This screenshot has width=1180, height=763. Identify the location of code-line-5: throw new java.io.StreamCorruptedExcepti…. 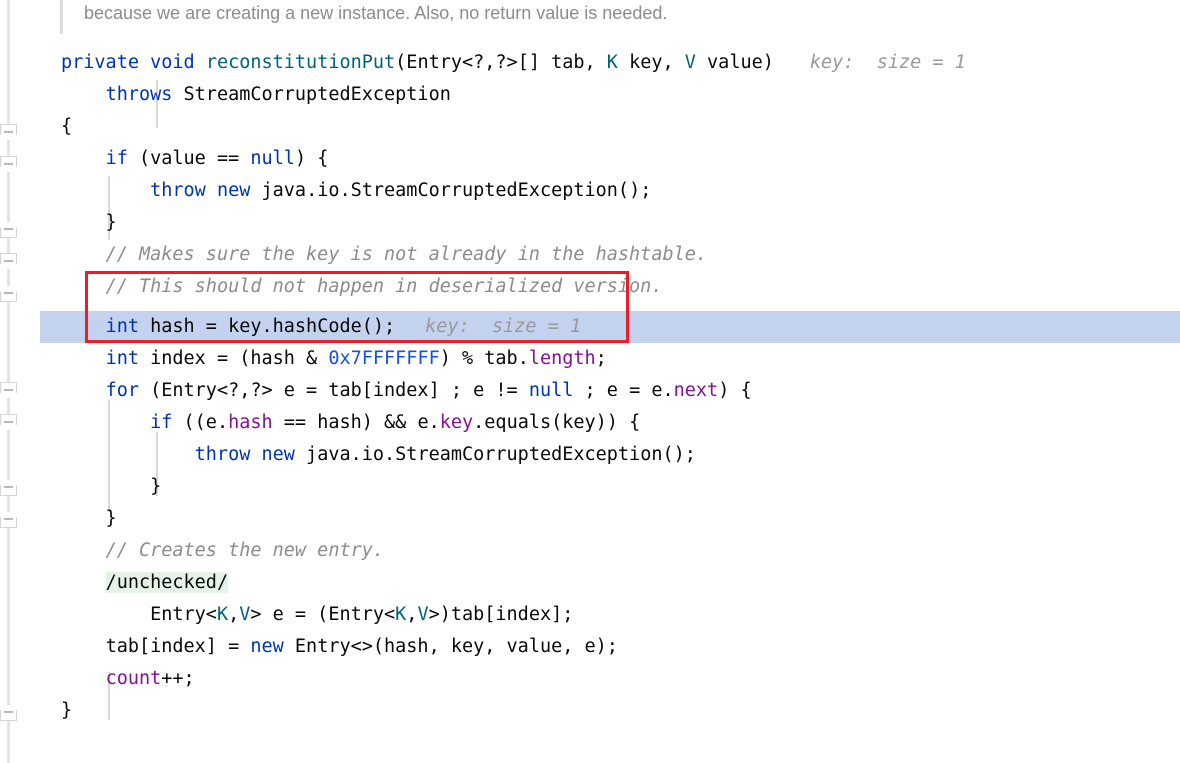
(590, 191).